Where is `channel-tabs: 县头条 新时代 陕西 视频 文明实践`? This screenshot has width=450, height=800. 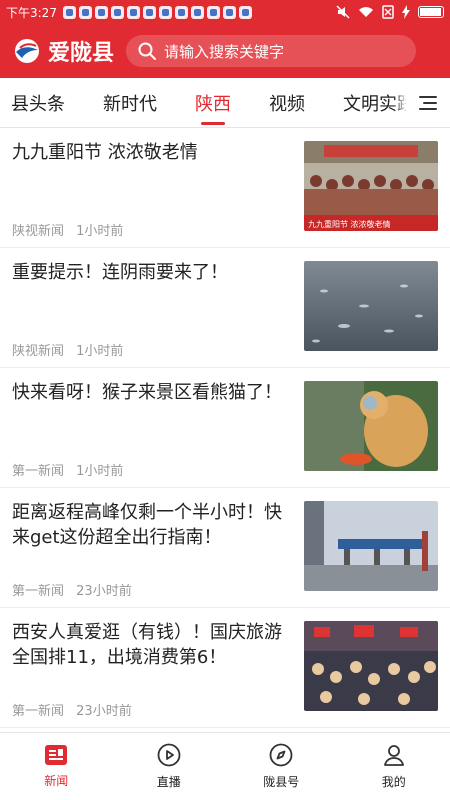
channel-tabs: 县头条 新时代 陕西 视频 文明实践 is located at coordinates (225, 103).